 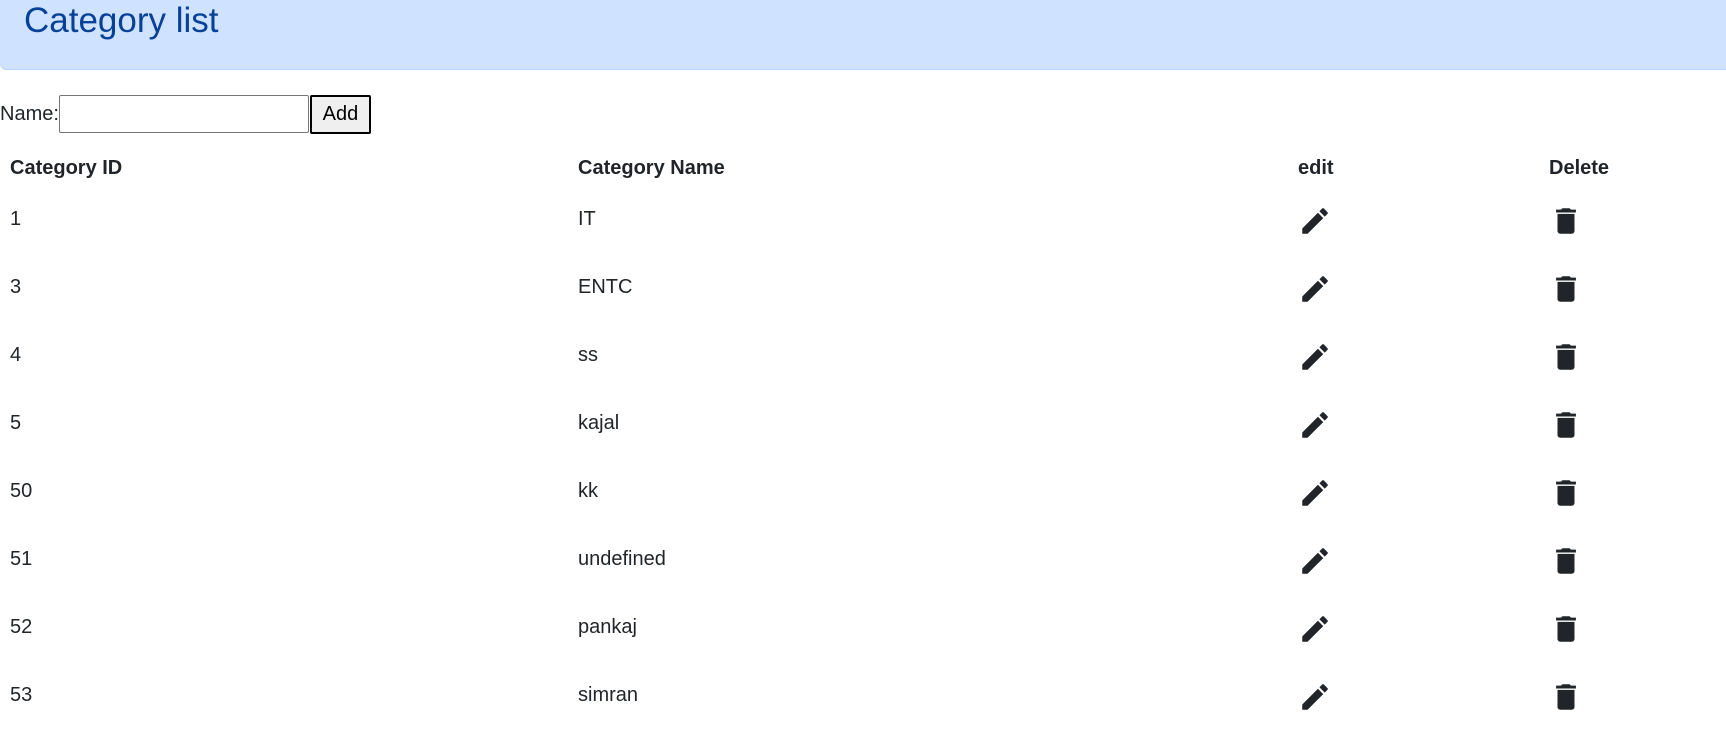 What do you see at coordinates (599, 422) in the screenshot?
I see `category-name: kajal` at bounding box center [599, 422].